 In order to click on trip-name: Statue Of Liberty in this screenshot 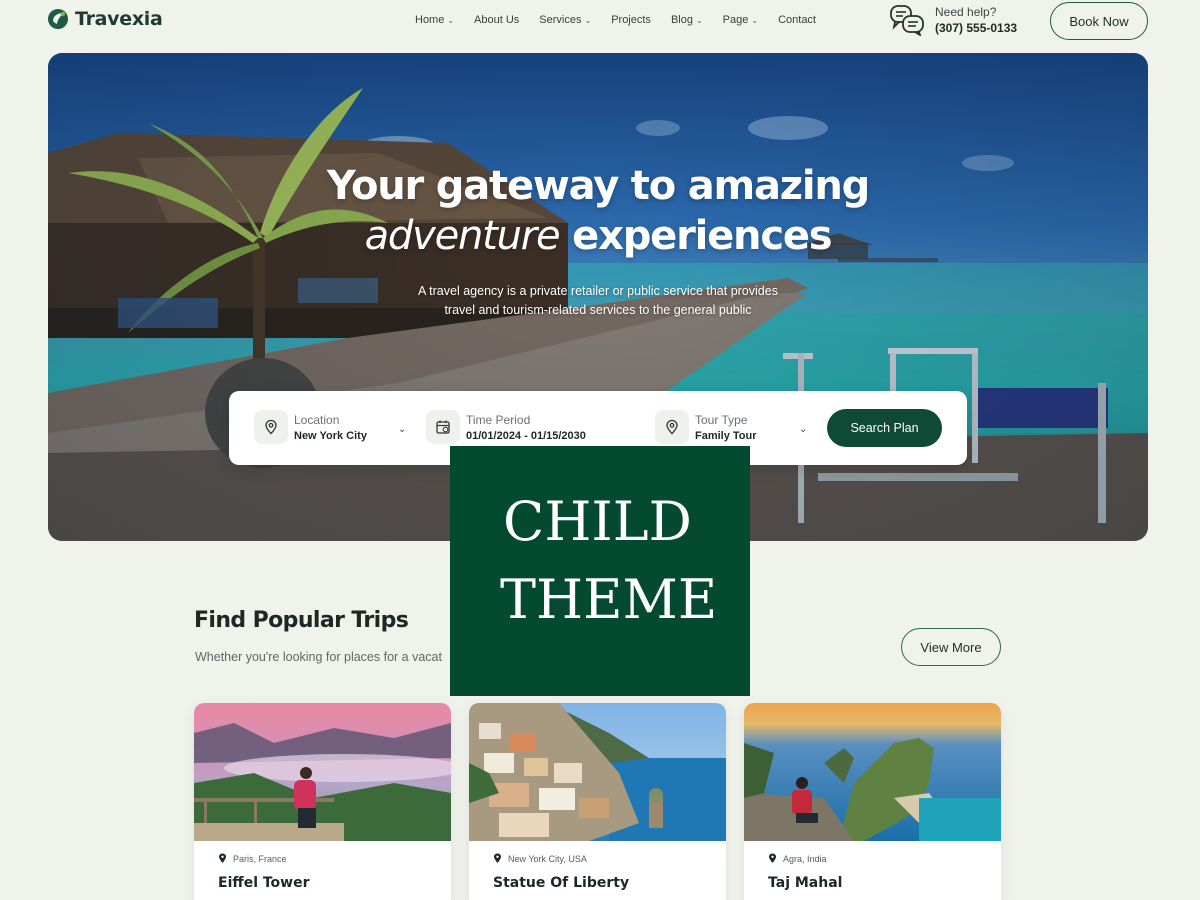, I will do `click(561, 883)`.